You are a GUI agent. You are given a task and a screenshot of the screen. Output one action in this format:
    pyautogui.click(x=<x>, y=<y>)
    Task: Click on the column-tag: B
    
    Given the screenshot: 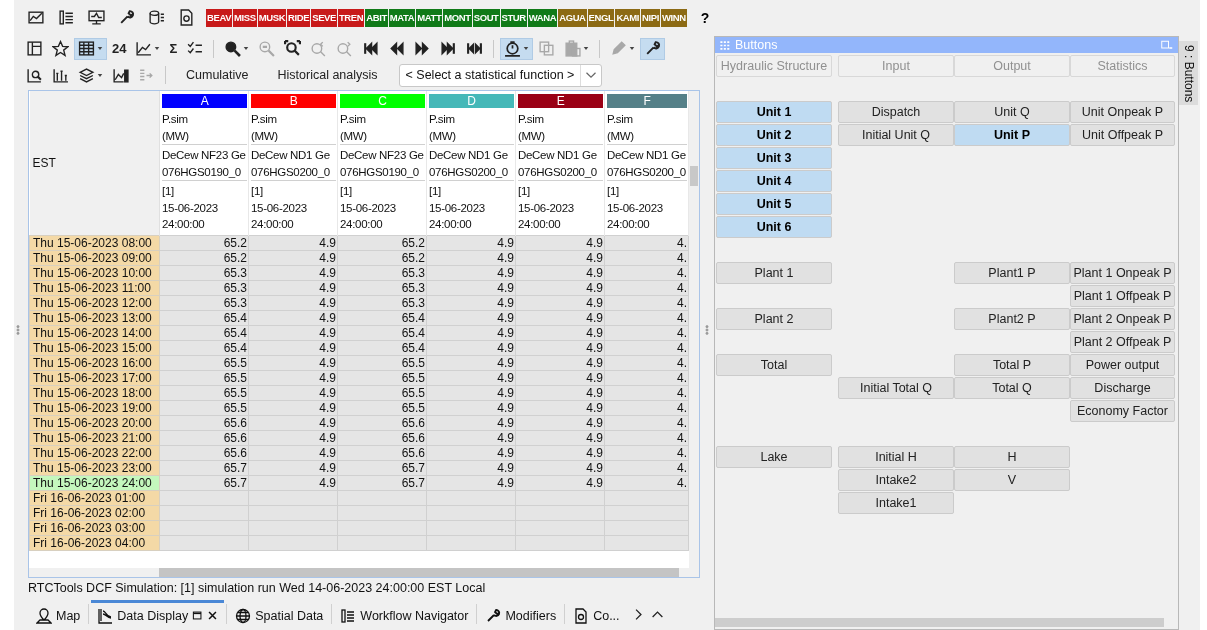 What is the action you would take?
    pyautogui.click(x=293, y=101)
    